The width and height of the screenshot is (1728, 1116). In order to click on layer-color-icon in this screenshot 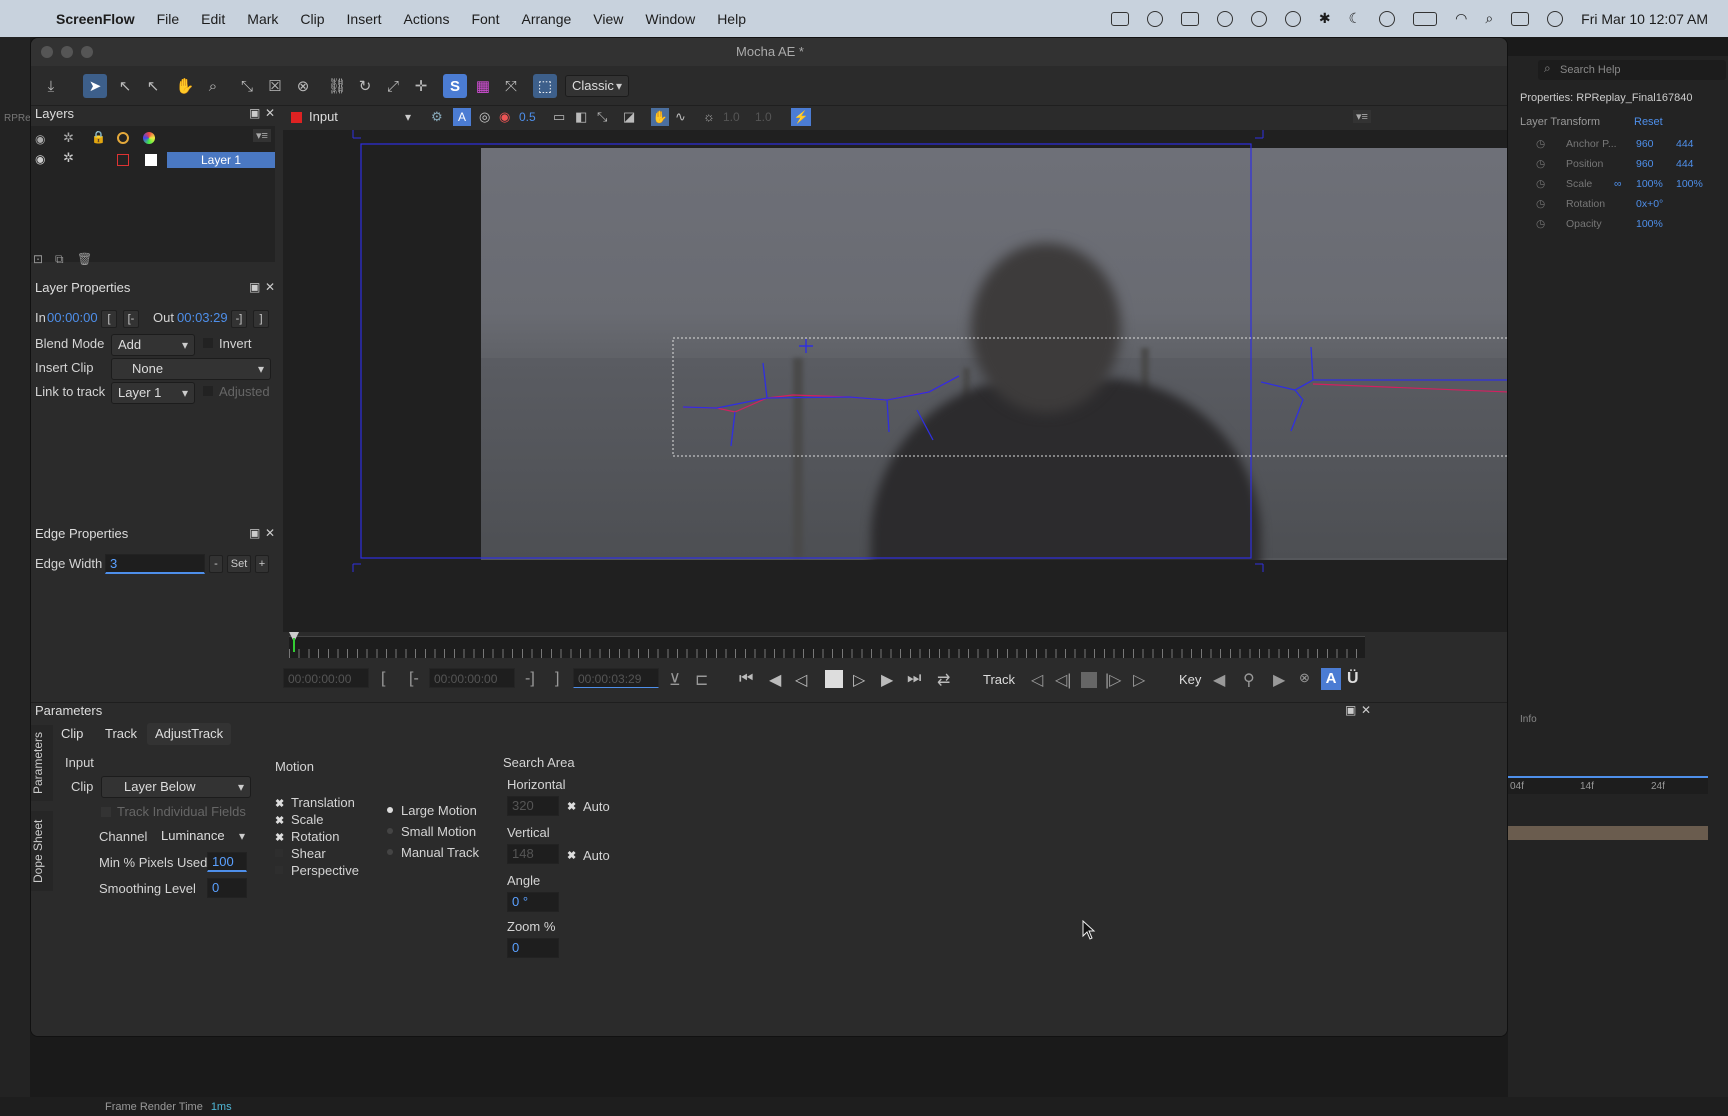, I will do `click(123, 160)`.